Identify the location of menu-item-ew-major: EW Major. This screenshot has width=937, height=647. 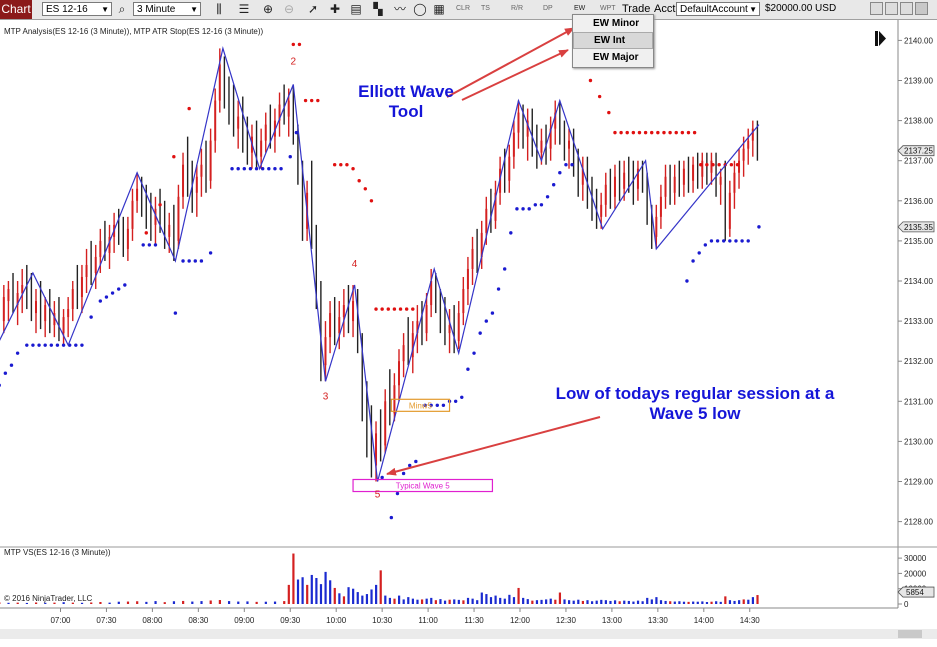
(613, 57).